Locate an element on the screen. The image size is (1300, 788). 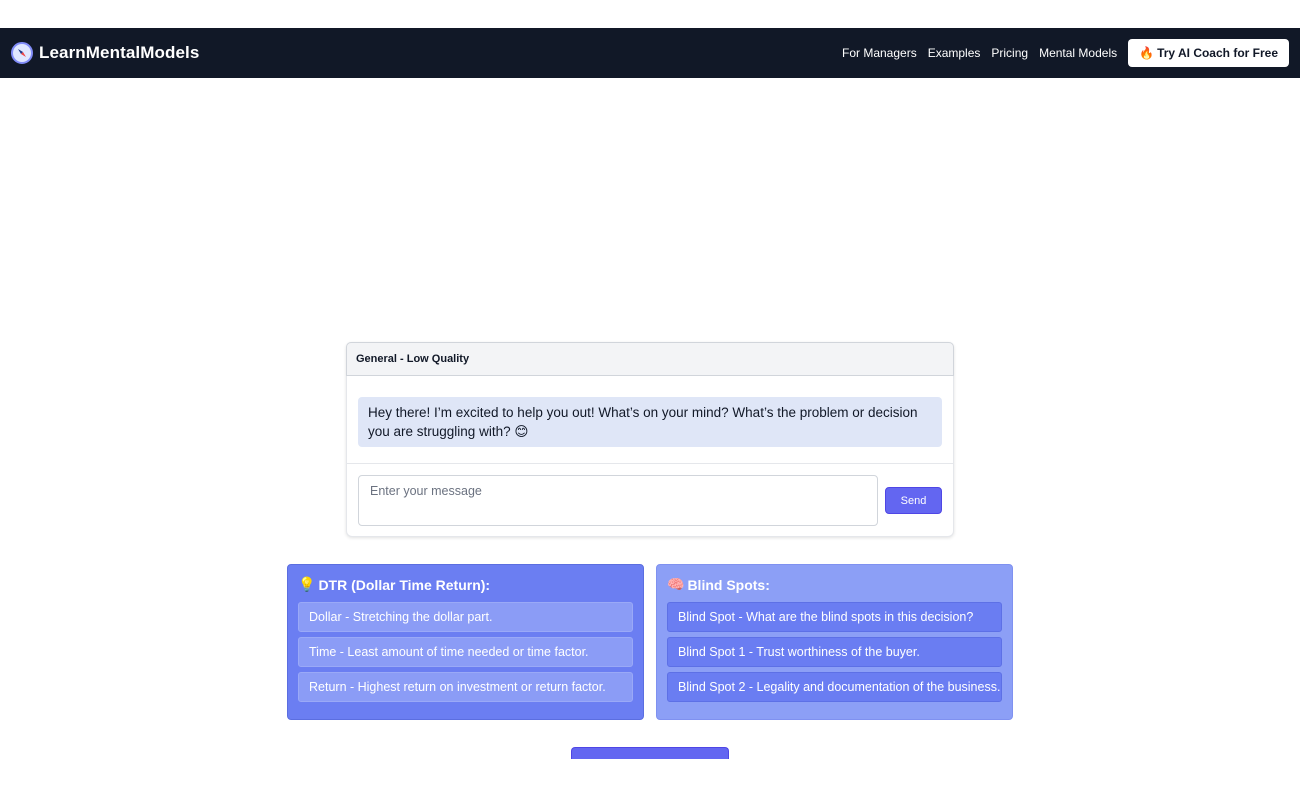
dtr-title-text: DTR (Dollar Time Return): is located at coordinates (404, 584).